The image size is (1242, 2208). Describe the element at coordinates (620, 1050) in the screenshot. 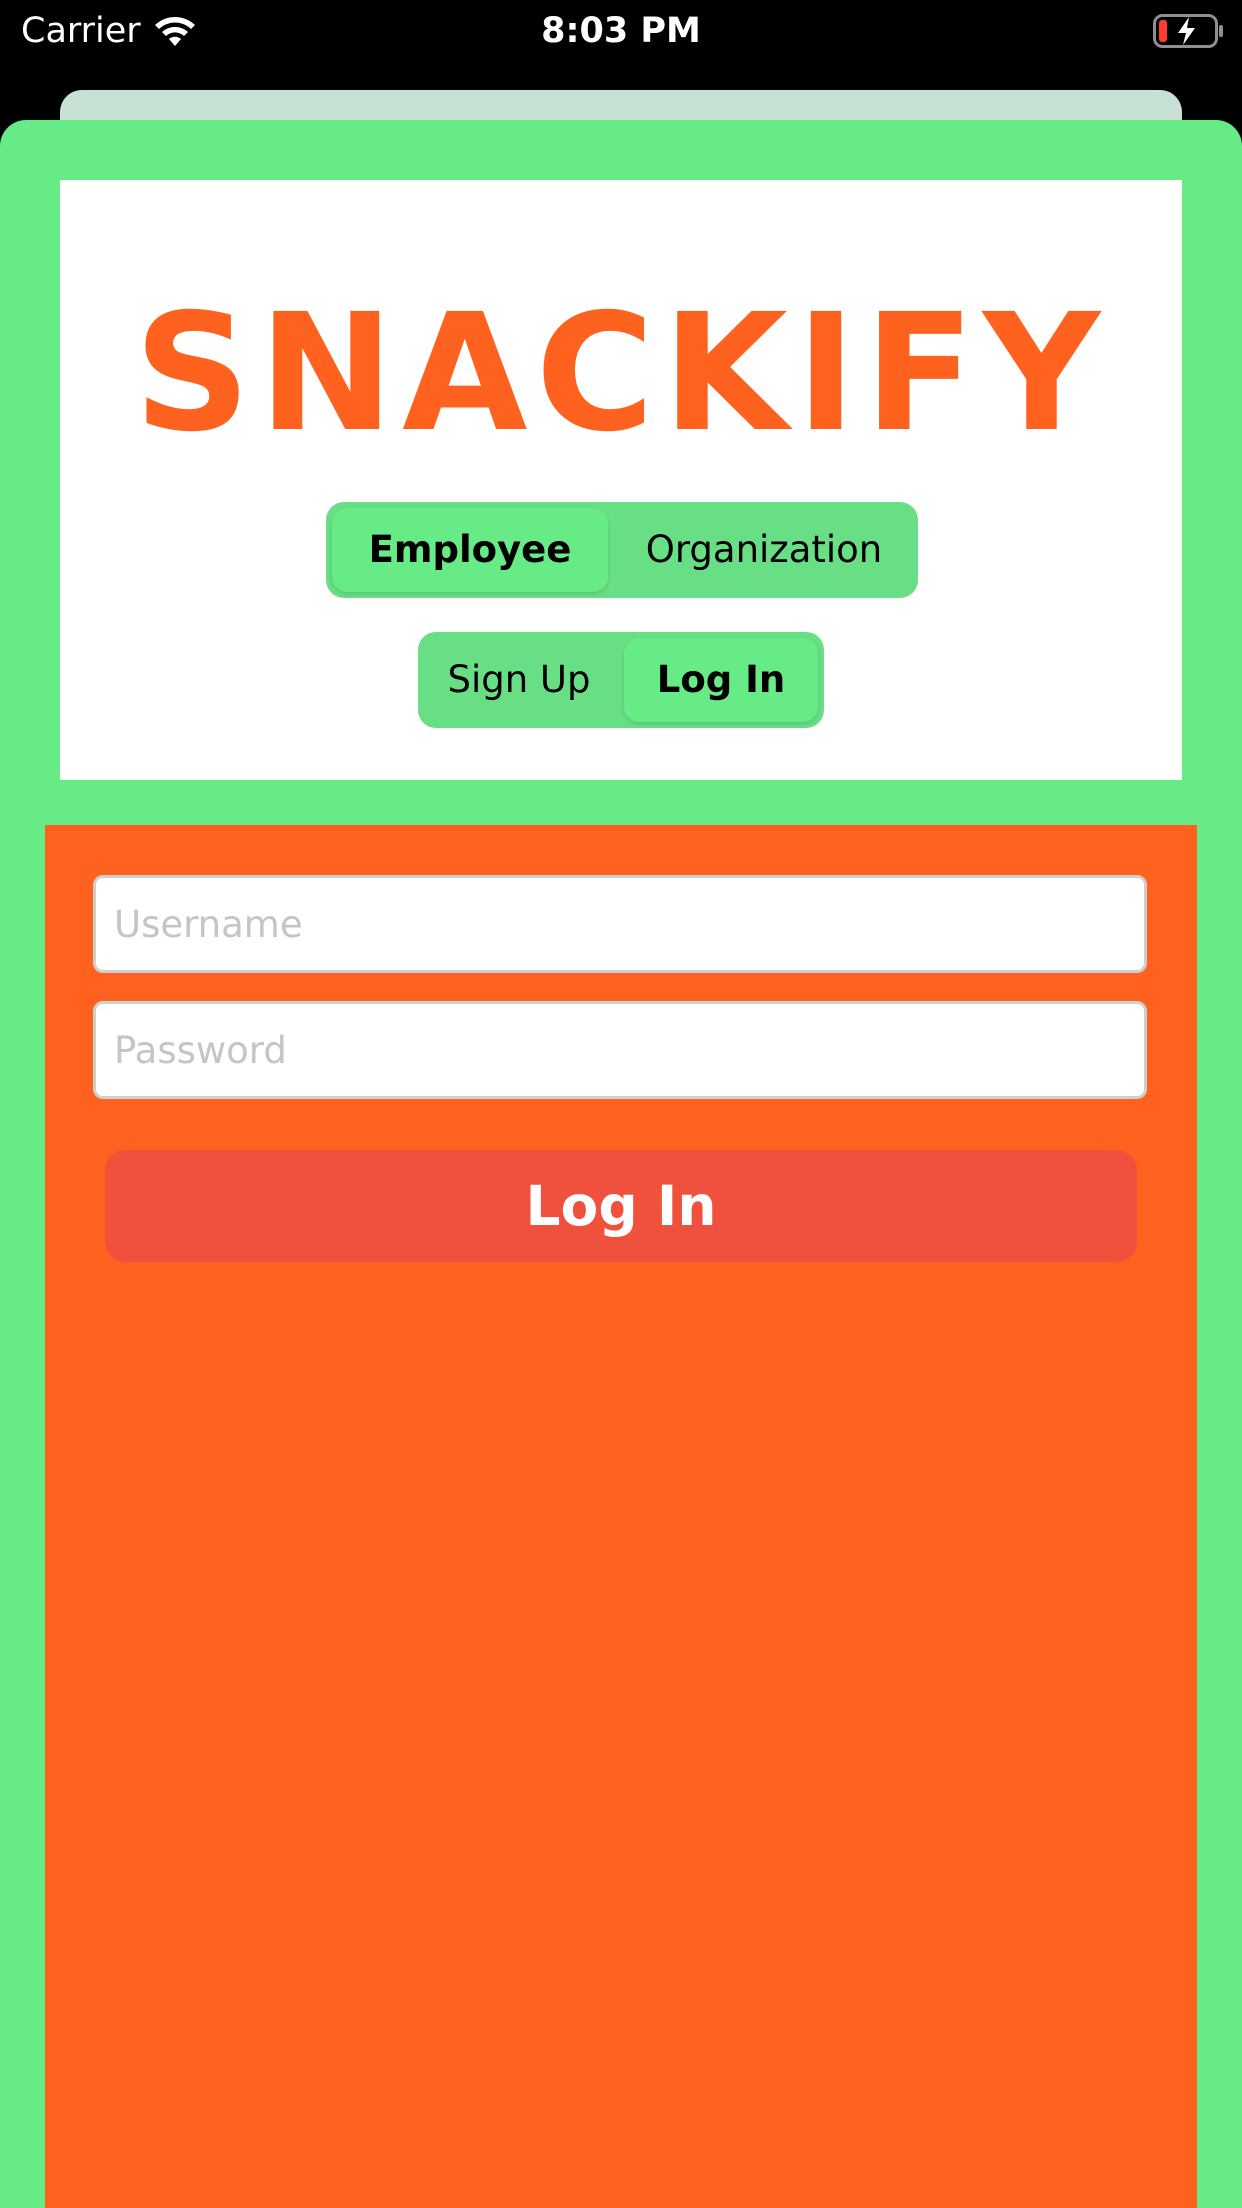

I see `password-input` at that location.